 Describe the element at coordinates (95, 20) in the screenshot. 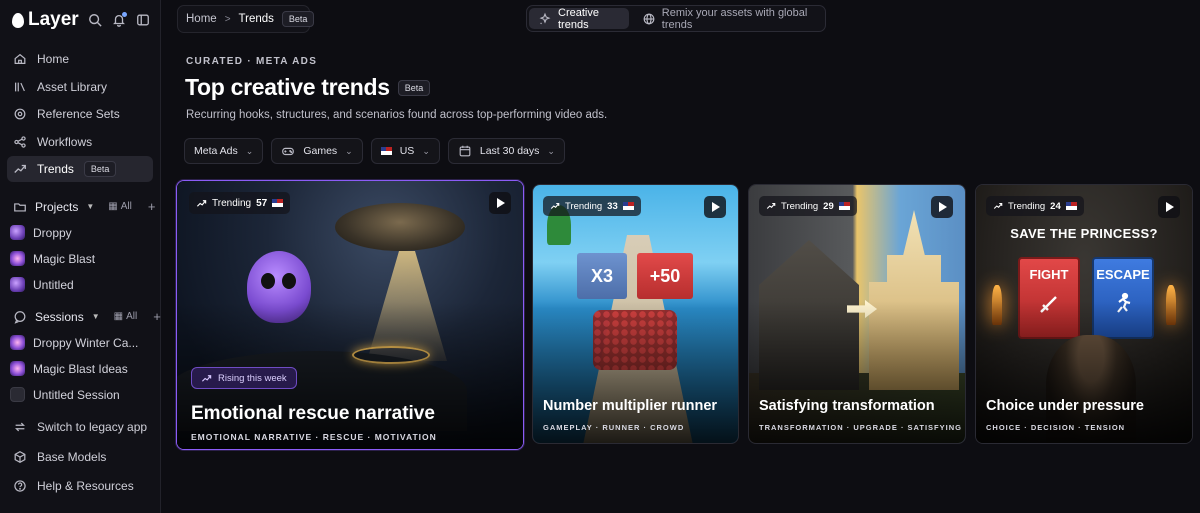

I see `search-icon` at that location.